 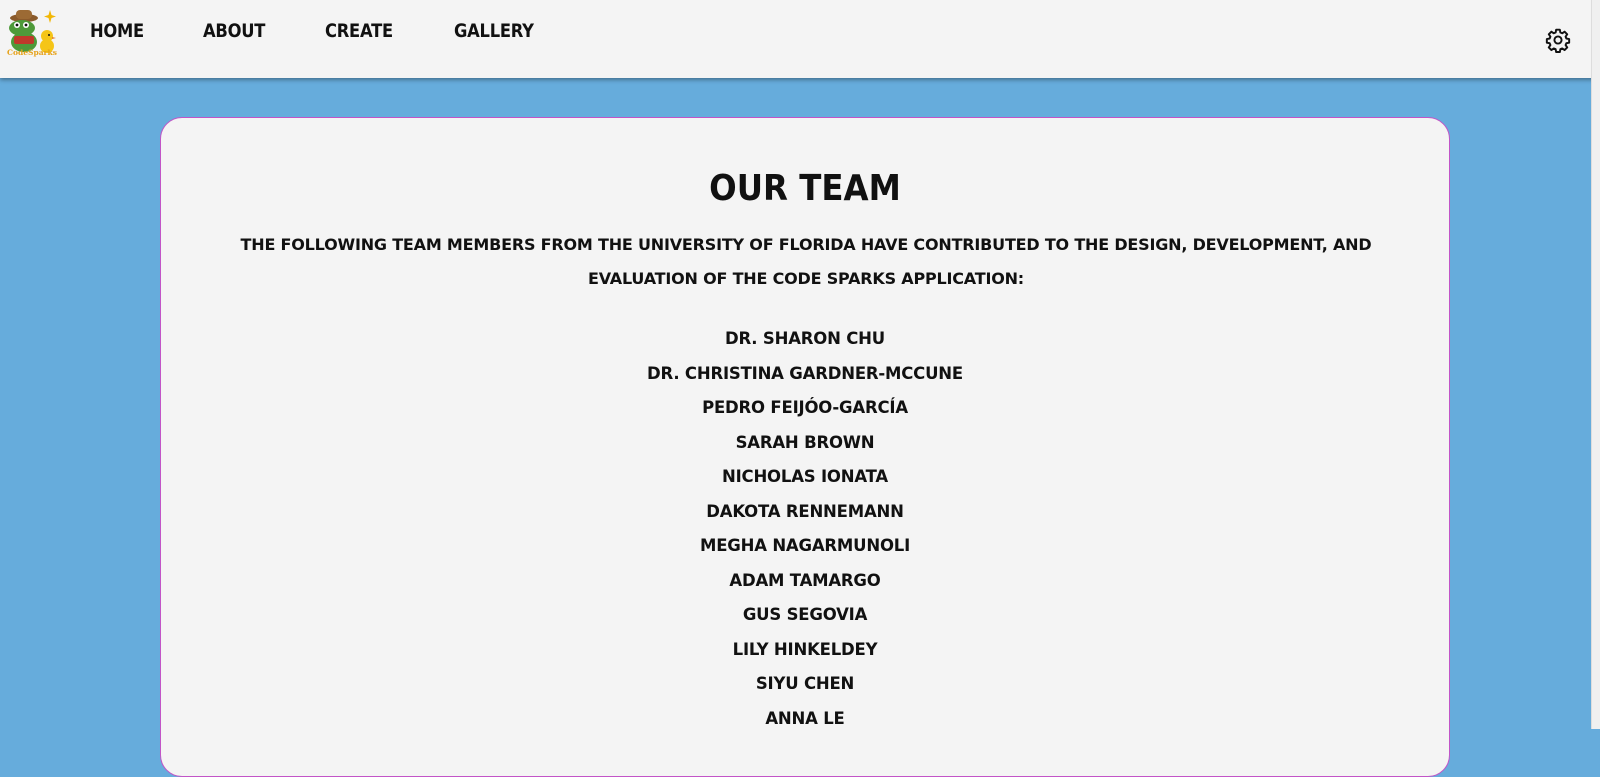 I want to click on gear-icon, so click(x=1558, y=40).